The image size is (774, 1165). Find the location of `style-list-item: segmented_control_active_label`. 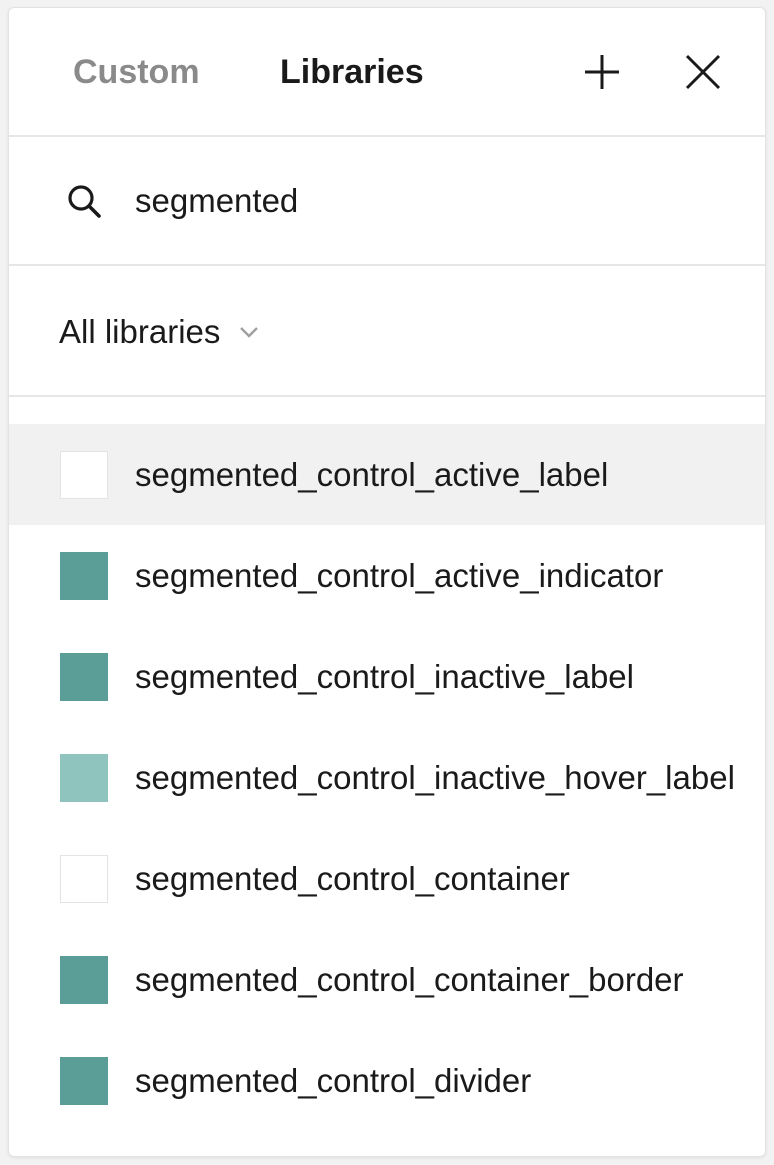

style-list-item: segmented_control_active_label is located at coordinates (387, 474).